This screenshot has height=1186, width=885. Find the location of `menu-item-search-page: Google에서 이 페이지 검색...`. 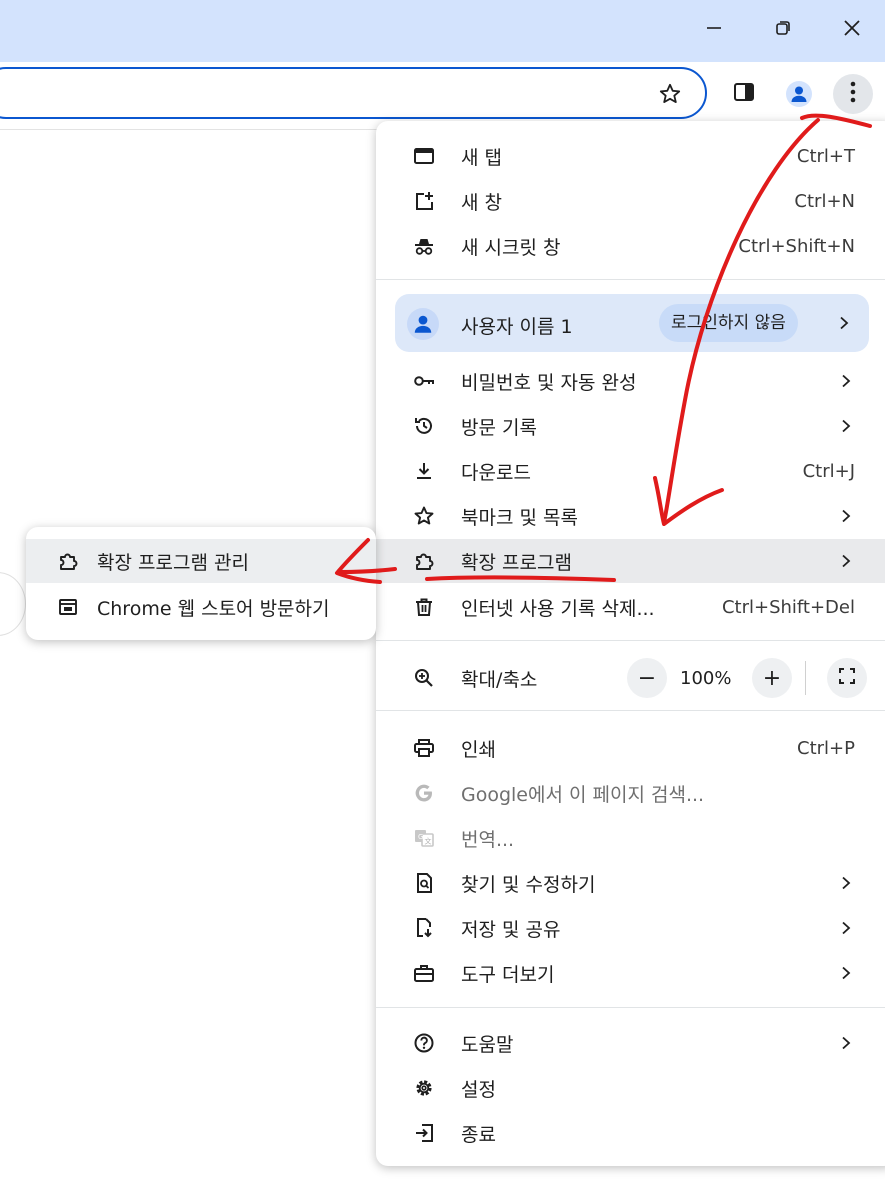

menu-item-search-page: Google에서 이 페이지 검색... is located at coordinates (630, 793).